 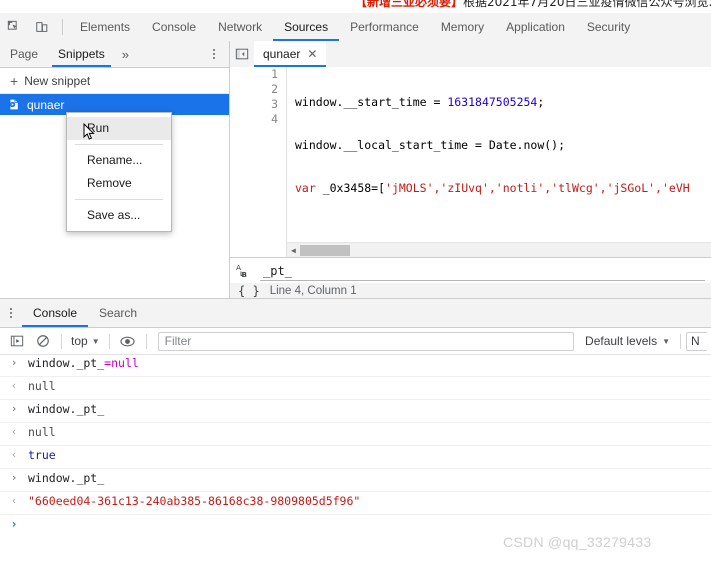 What do you see at coordinates (541, 102) in the screenshot?
I see `code-token: ;` at bounding box center [541, 102].